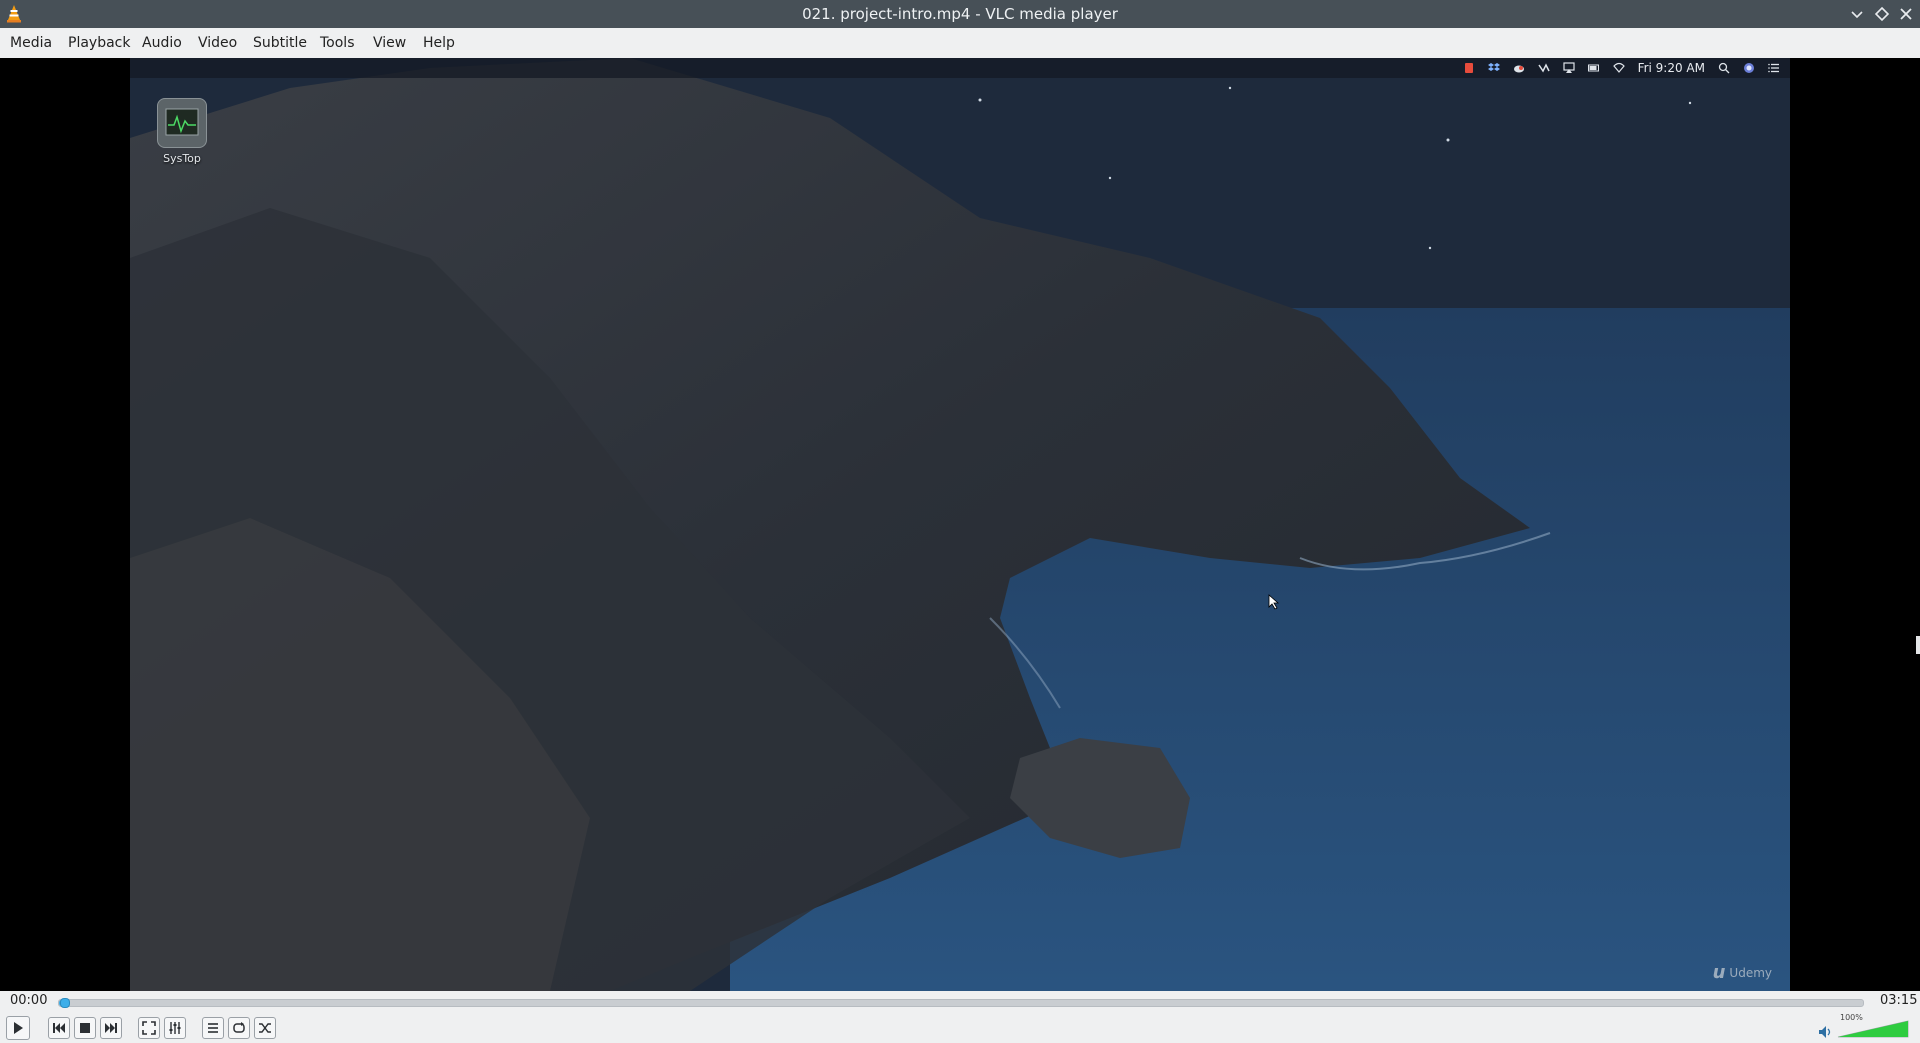 The height and width of the screenshot is (1043, 1920). What do you see at coordinates (1898, 1001) in the screenshot?
I see `total-time: 03:15` at bounding box center [1898, 1001].